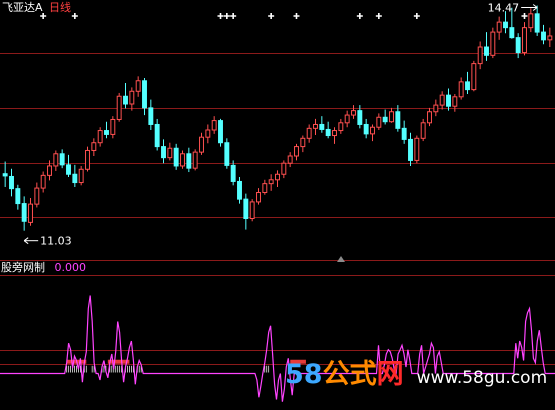 This screenshot has height=410, width=555. I want to click on chart-title: 飞亚达A 日线, so click(36, 8).